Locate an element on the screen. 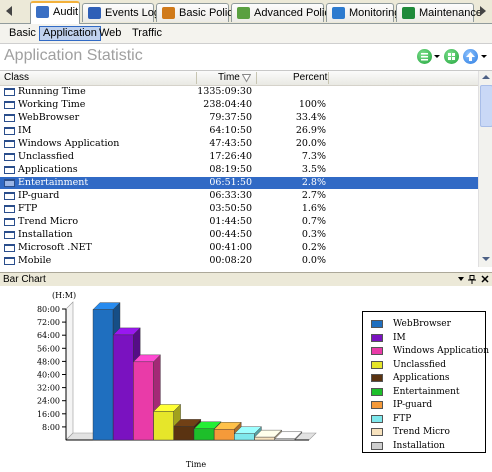 The width and height of the screenshot is (492, 472). cell-time: 03:50:50 is located at coordinates (230, 208).